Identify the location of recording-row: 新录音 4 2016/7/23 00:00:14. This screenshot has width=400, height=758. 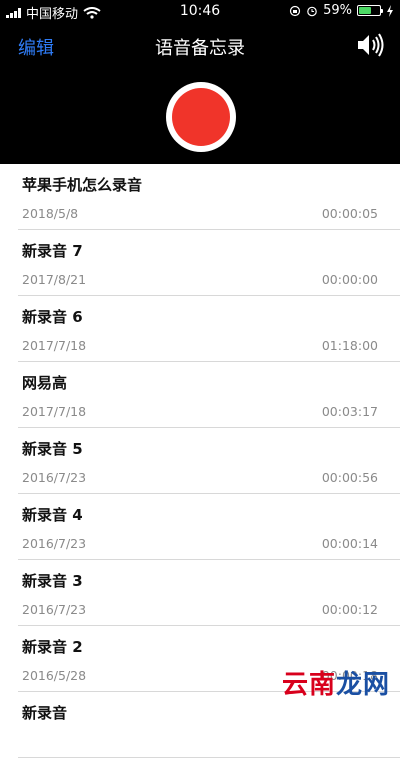
(209, 527).